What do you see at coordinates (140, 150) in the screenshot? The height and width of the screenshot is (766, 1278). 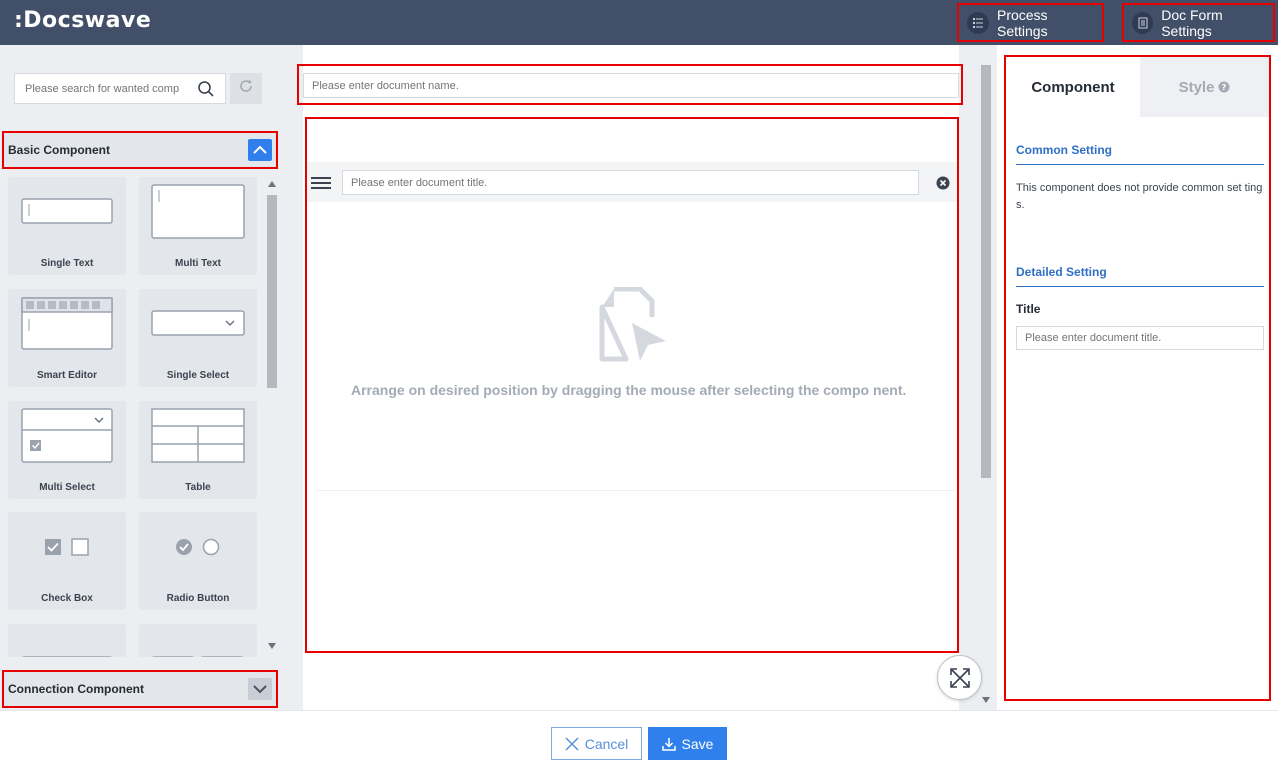 I see `basic-component-header: Basic Component` at bounding box center [140, 150].